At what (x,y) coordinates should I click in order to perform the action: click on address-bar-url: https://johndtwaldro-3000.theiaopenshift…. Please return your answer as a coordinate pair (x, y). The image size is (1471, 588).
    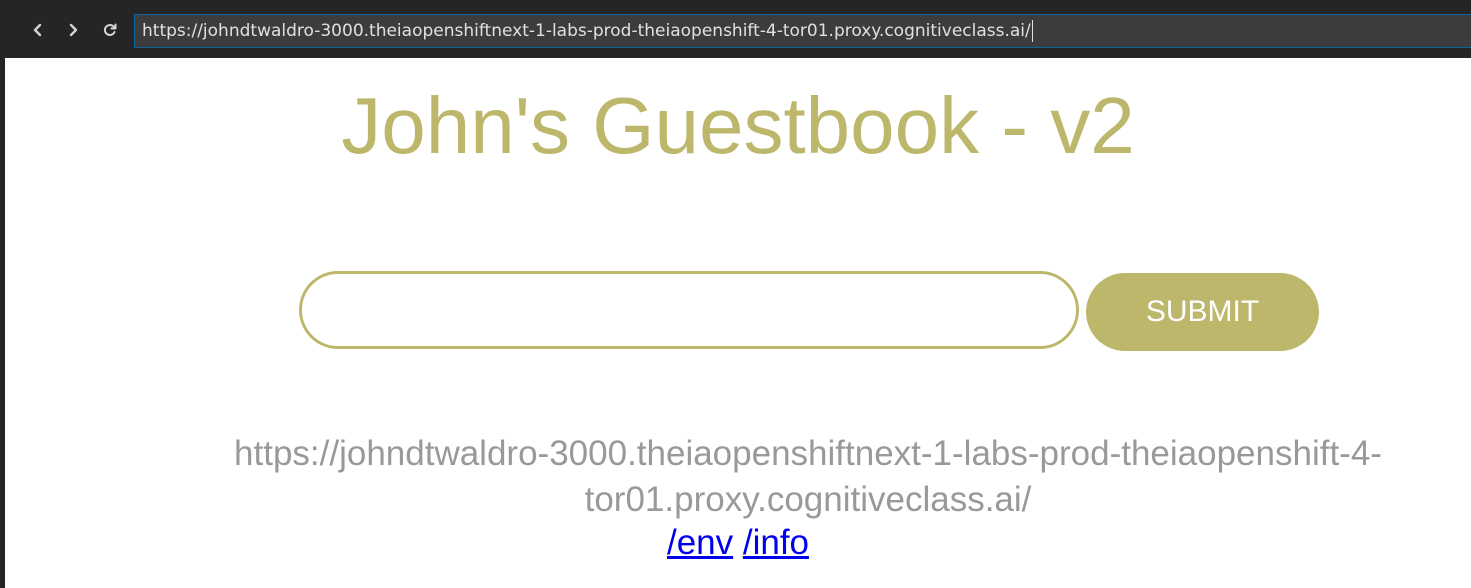
    Looking at the image, I should click on (586, 31).